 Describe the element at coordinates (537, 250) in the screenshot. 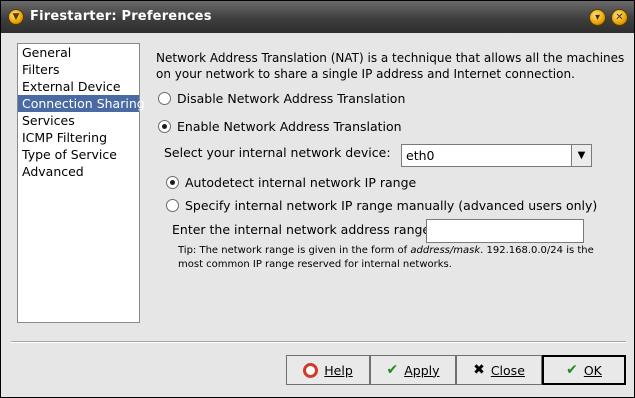

I see `tip-suffix: . 192.168.0.0/24 is the` at that location.